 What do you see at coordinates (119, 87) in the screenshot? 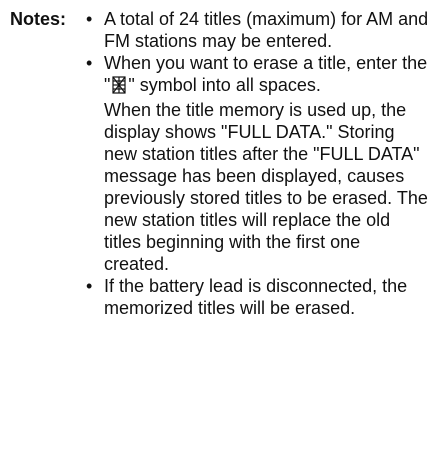
I see `segment-all-on-icon` at bounding box center [119, 87].